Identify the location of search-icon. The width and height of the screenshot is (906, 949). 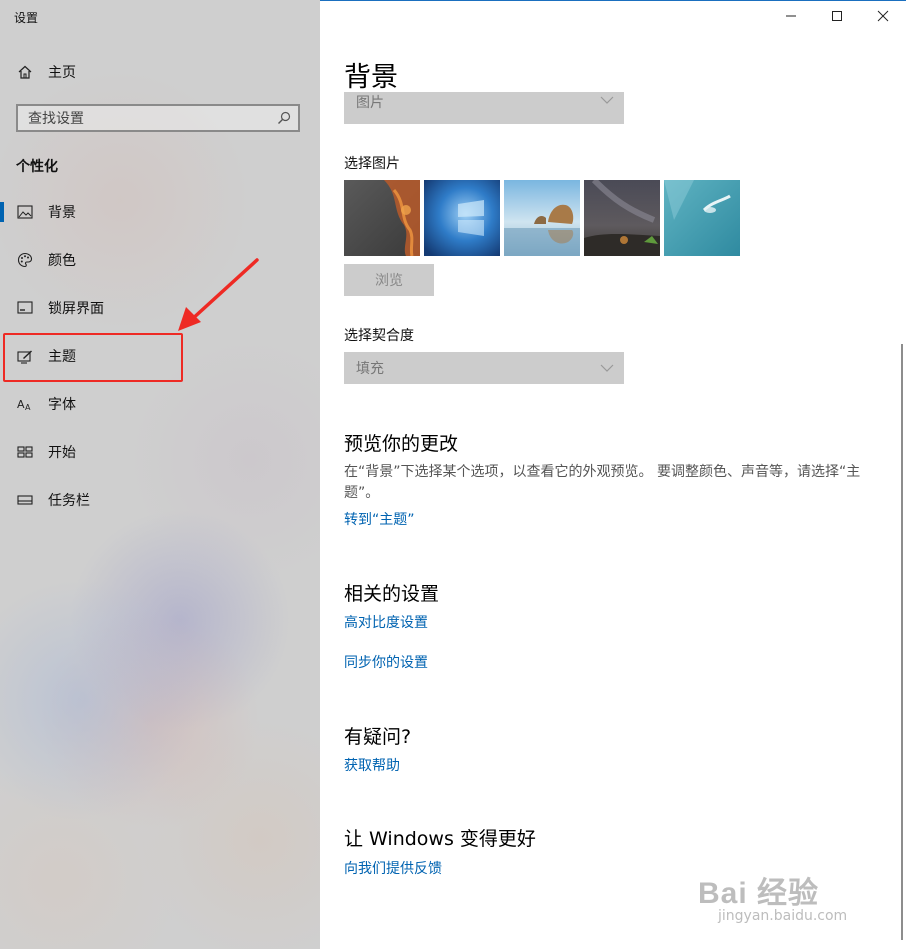
(284, 120).